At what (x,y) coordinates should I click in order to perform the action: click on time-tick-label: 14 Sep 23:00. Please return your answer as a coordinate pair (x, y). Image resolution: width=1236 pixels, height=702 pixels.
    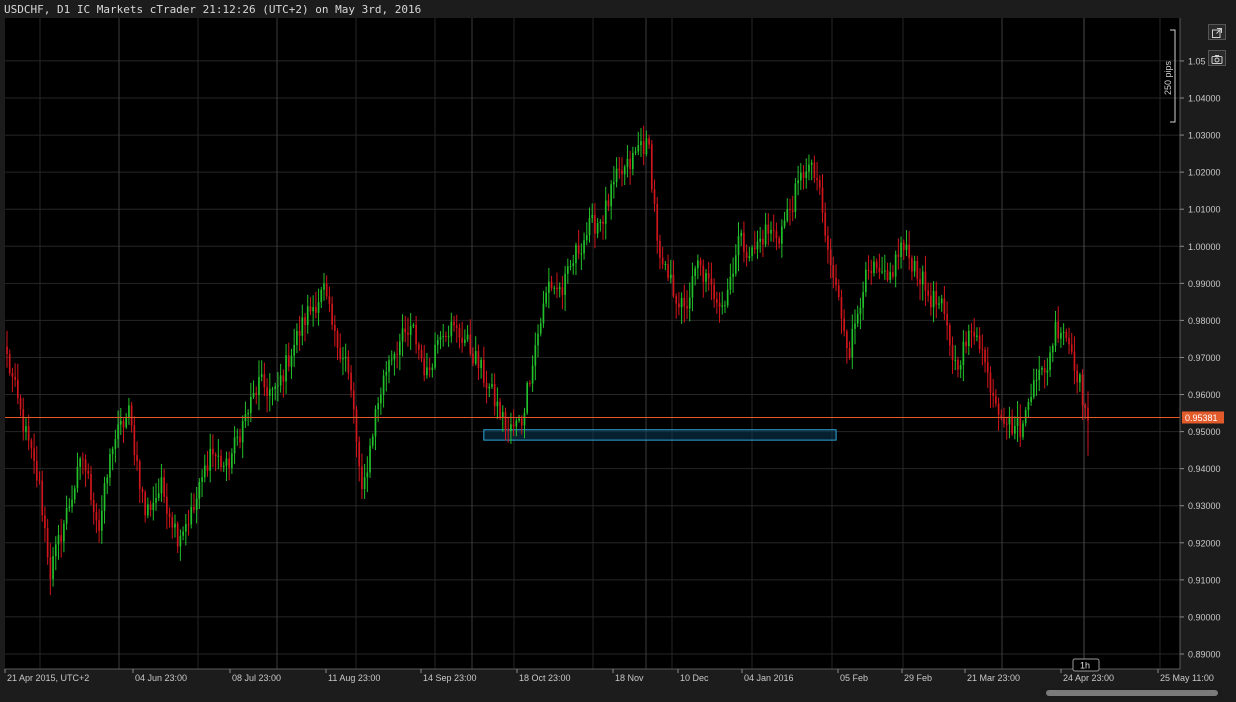
    Looking at the image, I should click on (450, 678).